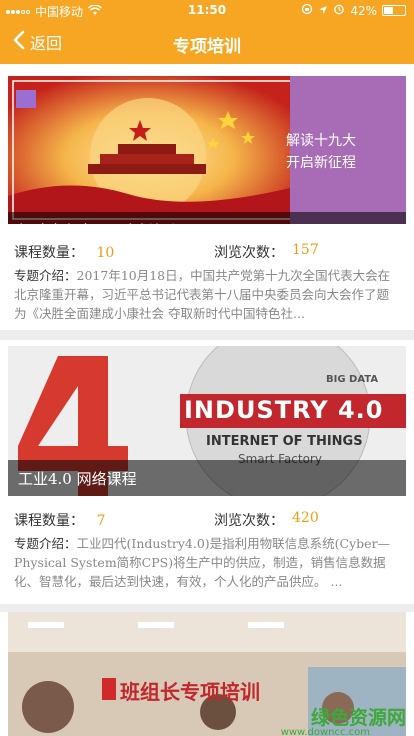 The height and width of the screenshot is (736, 414). I want to click on status-bar: 中国移动 11:50 42%, so click(207, 10).